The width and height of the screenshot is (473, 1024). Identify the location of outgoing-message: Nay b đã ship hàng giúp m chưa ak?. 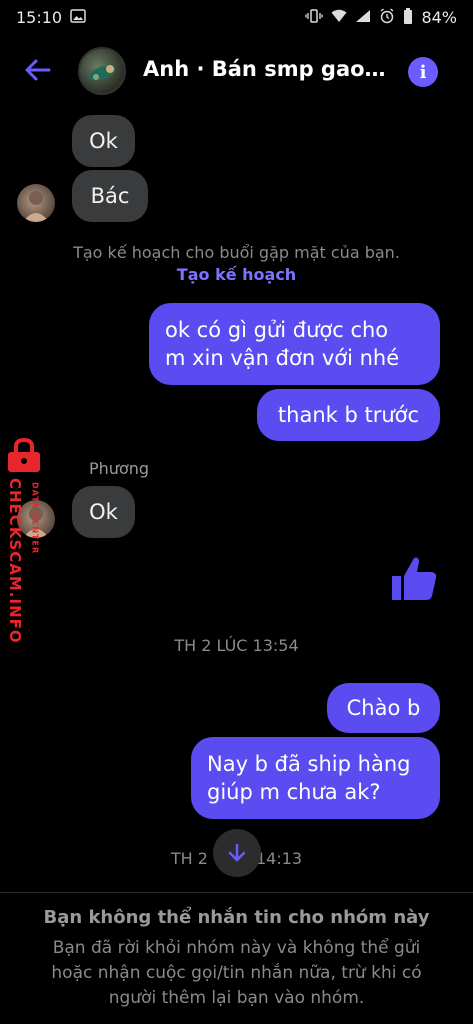
(315, 778).